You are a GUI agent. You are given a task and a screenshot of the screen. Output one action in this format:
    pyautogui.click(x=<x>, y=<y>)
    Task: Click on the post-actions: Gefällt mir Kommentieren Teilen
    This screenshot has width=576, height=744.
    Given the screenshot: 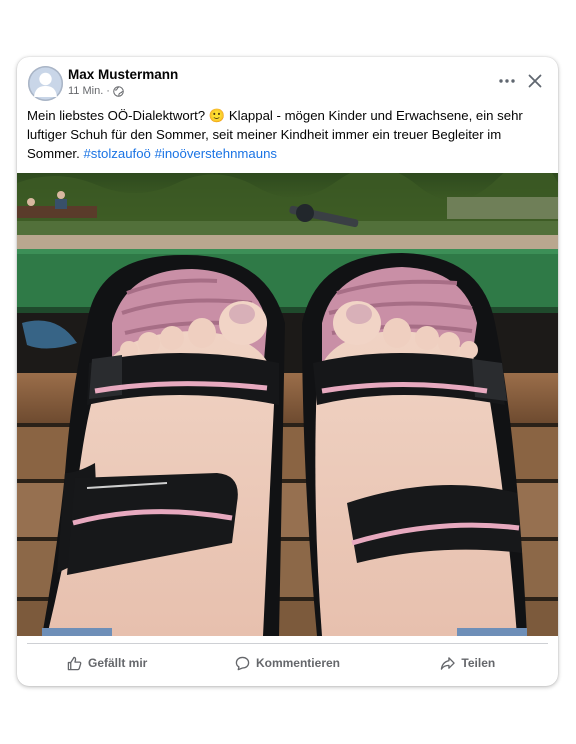 What is the action you would take?
    pyautogui.click(x=287, y=663)
    